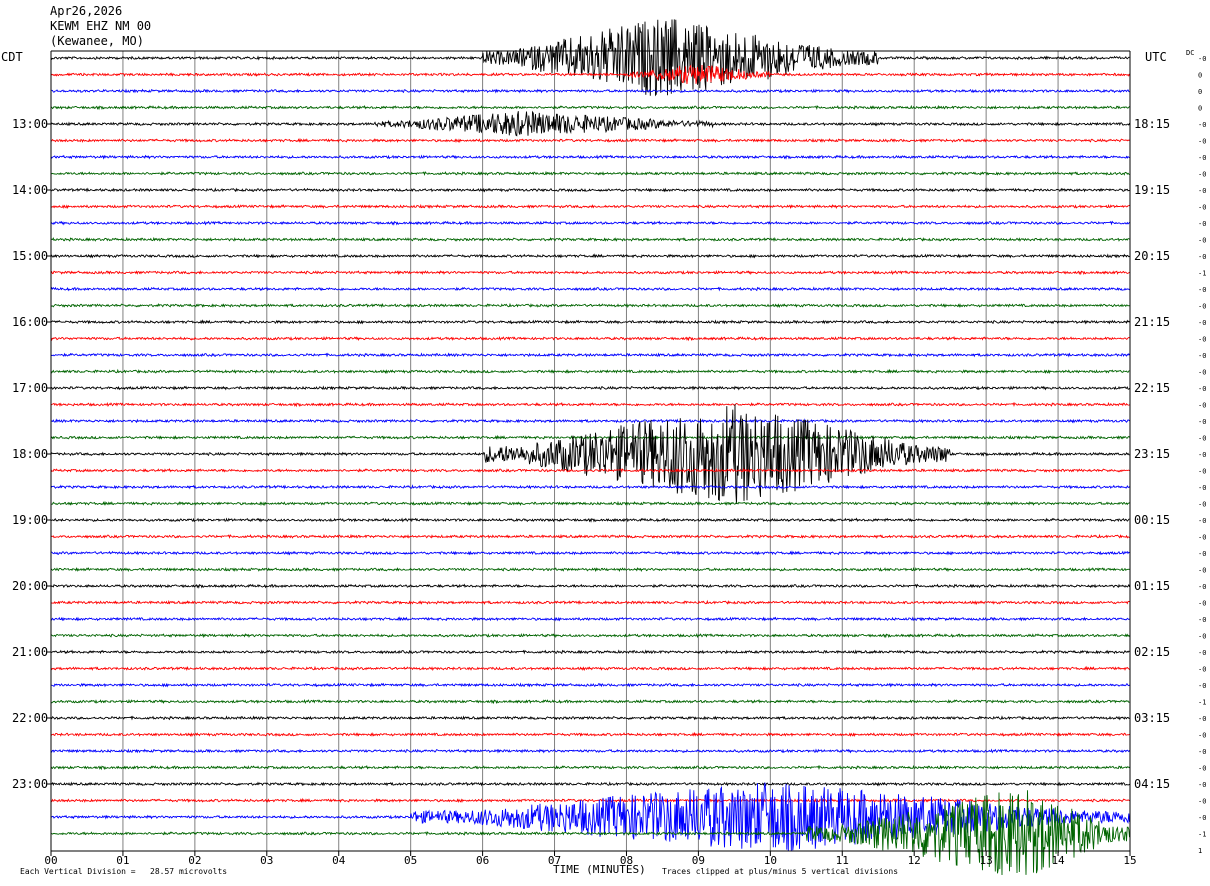 Image resolution: width=1210 pixels, height=886 pixels. Describe the element at coordinates (1202, 703) in the screenshot. I see `dc-offset-39: -1` at that location.